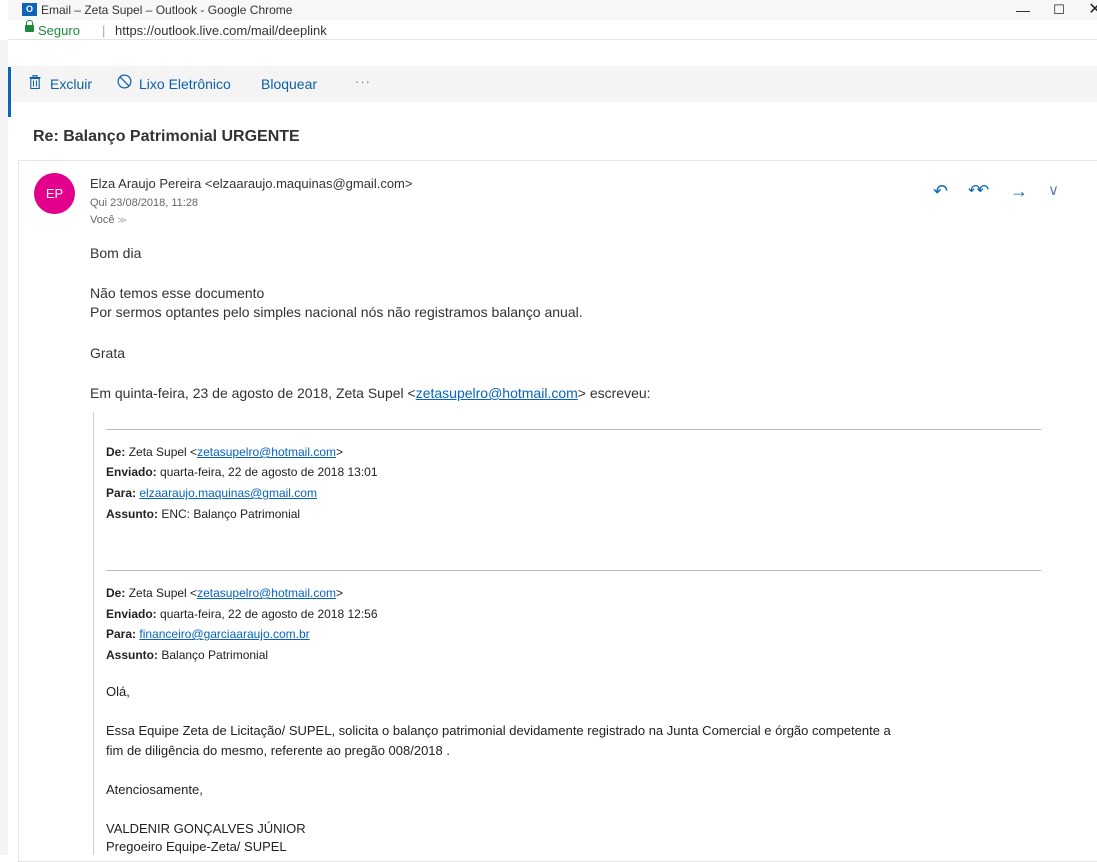  Describe the element at coordinates (102, 220) in the screenshot. I see `recipient-name: Você` at that location.